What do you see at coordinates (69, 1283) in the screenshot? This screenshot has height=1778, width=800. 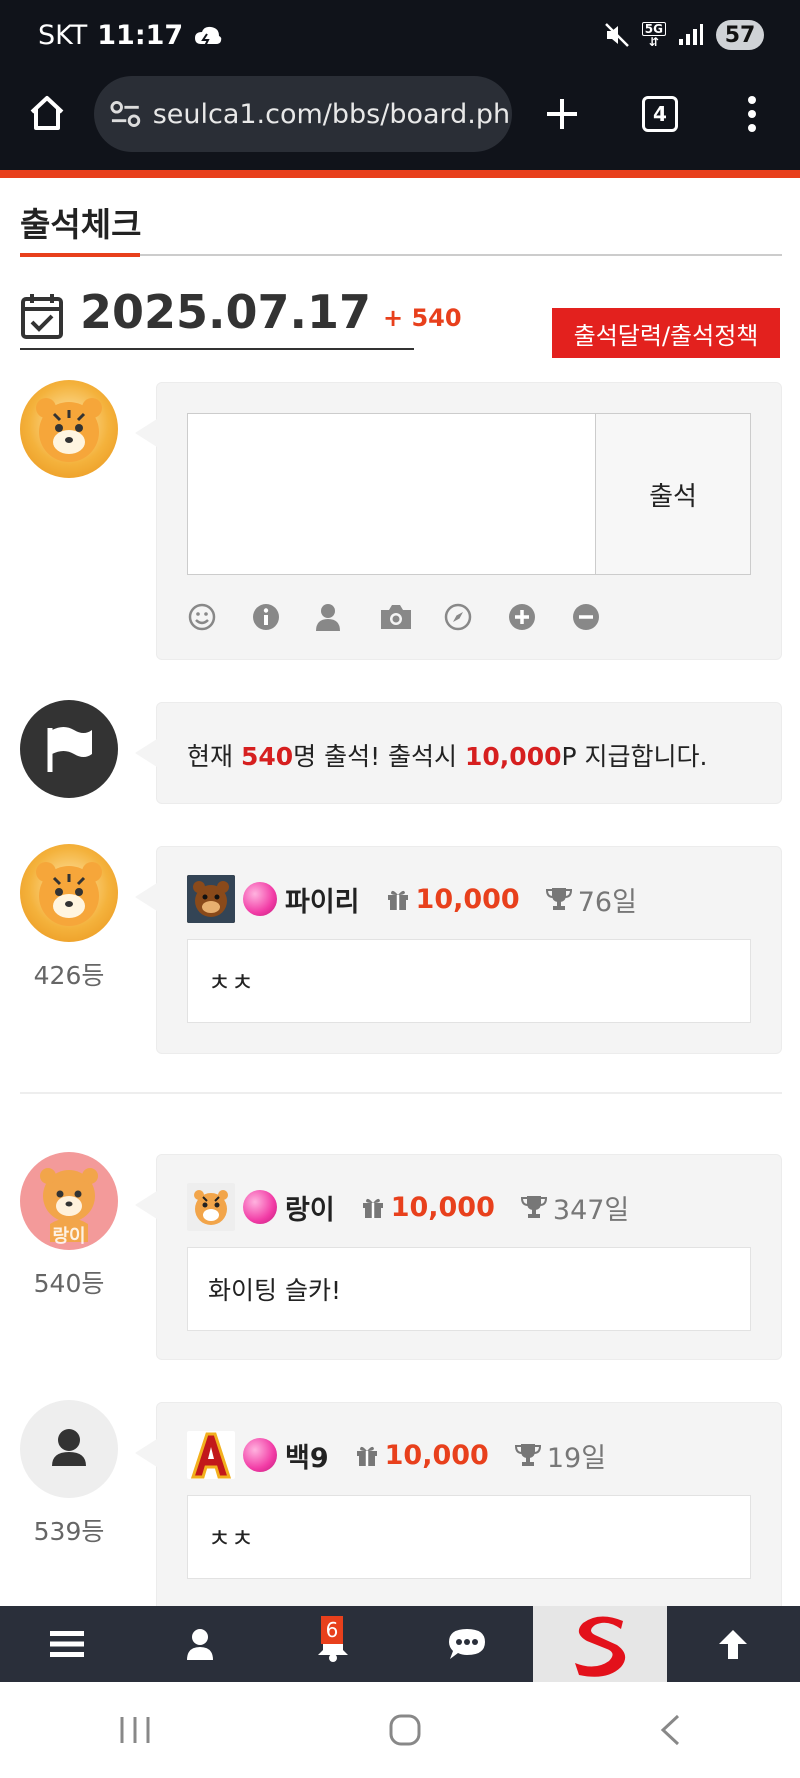 I see `entry-rank: 540등` at bounding box center [69, 1283].